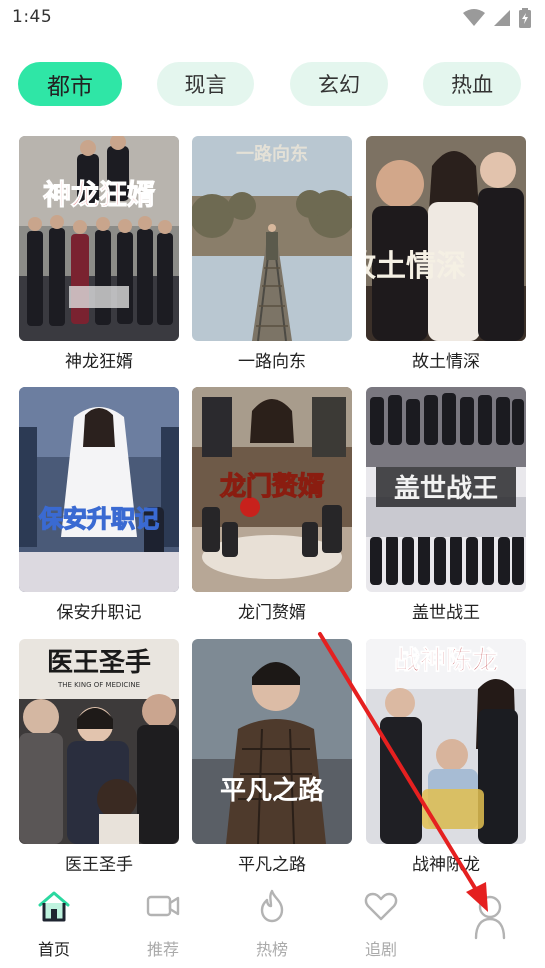 Image resolution: width=545 pixels, height=968 pixels. I want to click on nav-following: 追剧, so click(381, 922).